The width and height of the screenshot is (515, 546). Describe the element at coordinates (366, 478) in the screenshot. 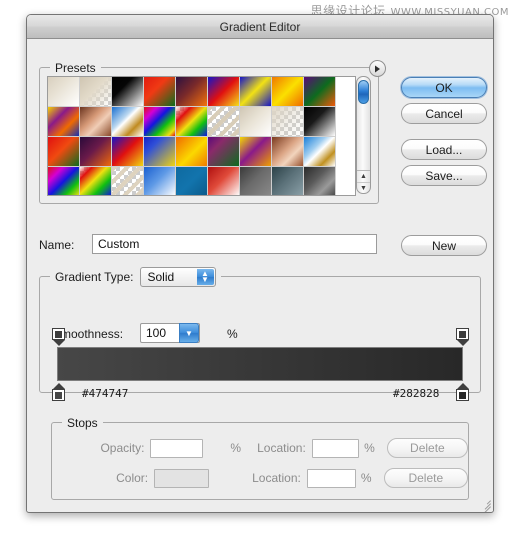

I see `color-location-percent-label: %` at that location.